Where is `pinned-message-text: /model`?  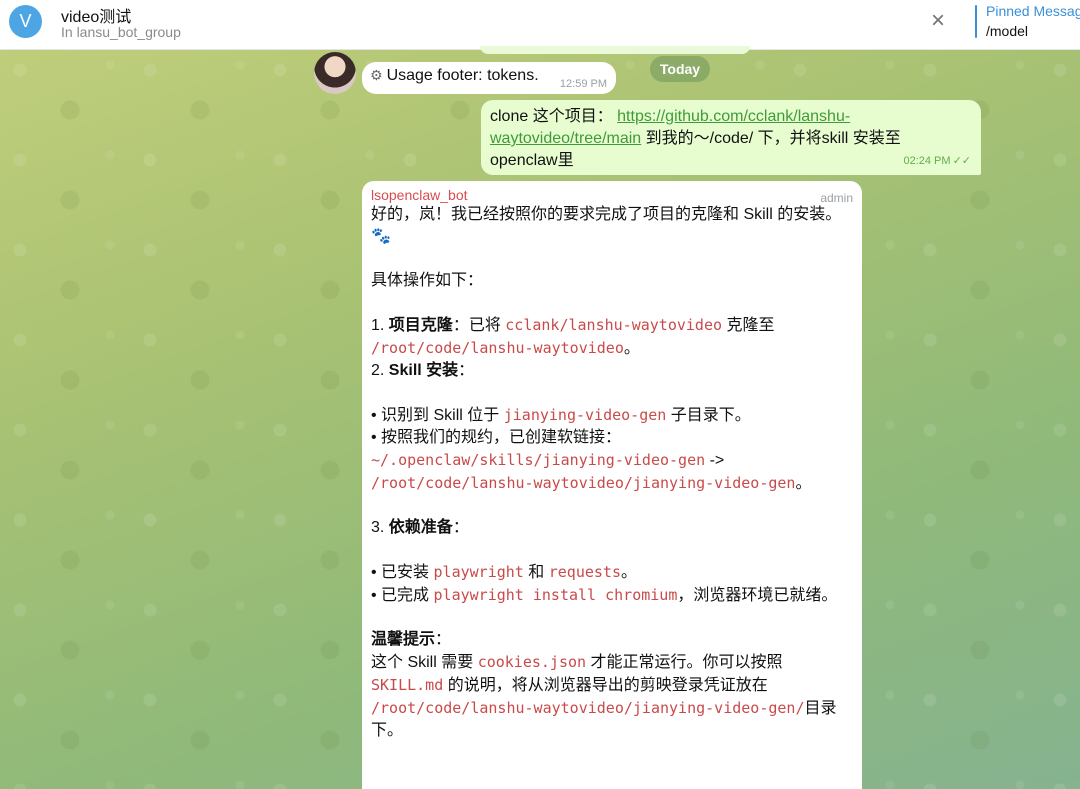 pinned-message-text: /model is located at coordinates (1007, 31).